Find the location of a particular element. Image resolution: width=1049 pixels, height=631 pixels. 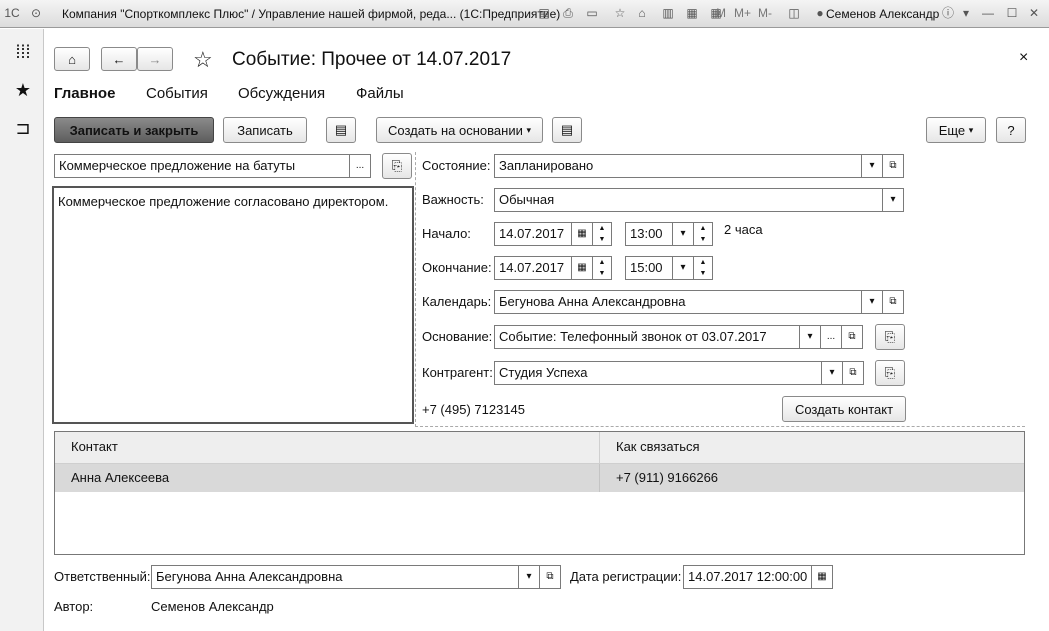

panel-toggle-icon: ◫ is located at coordinates (794, 13).